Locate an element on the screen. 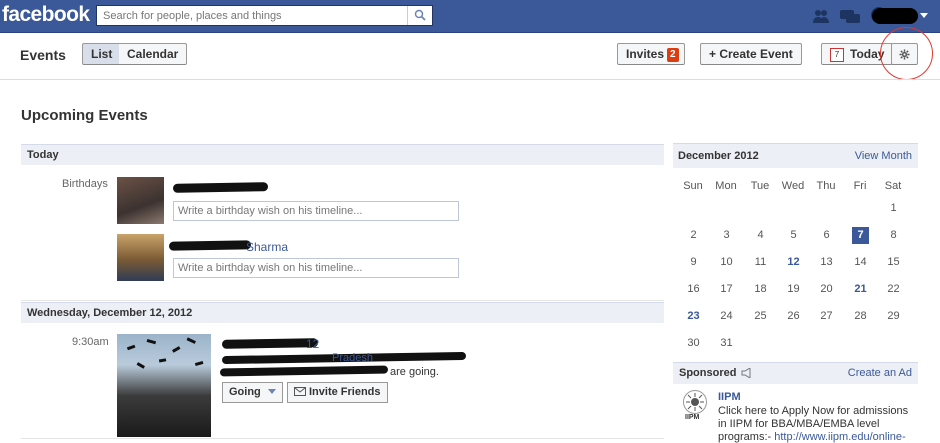 This screenshot has height=443, width=940. friend-1-photo is located at coordinates (140, 200).